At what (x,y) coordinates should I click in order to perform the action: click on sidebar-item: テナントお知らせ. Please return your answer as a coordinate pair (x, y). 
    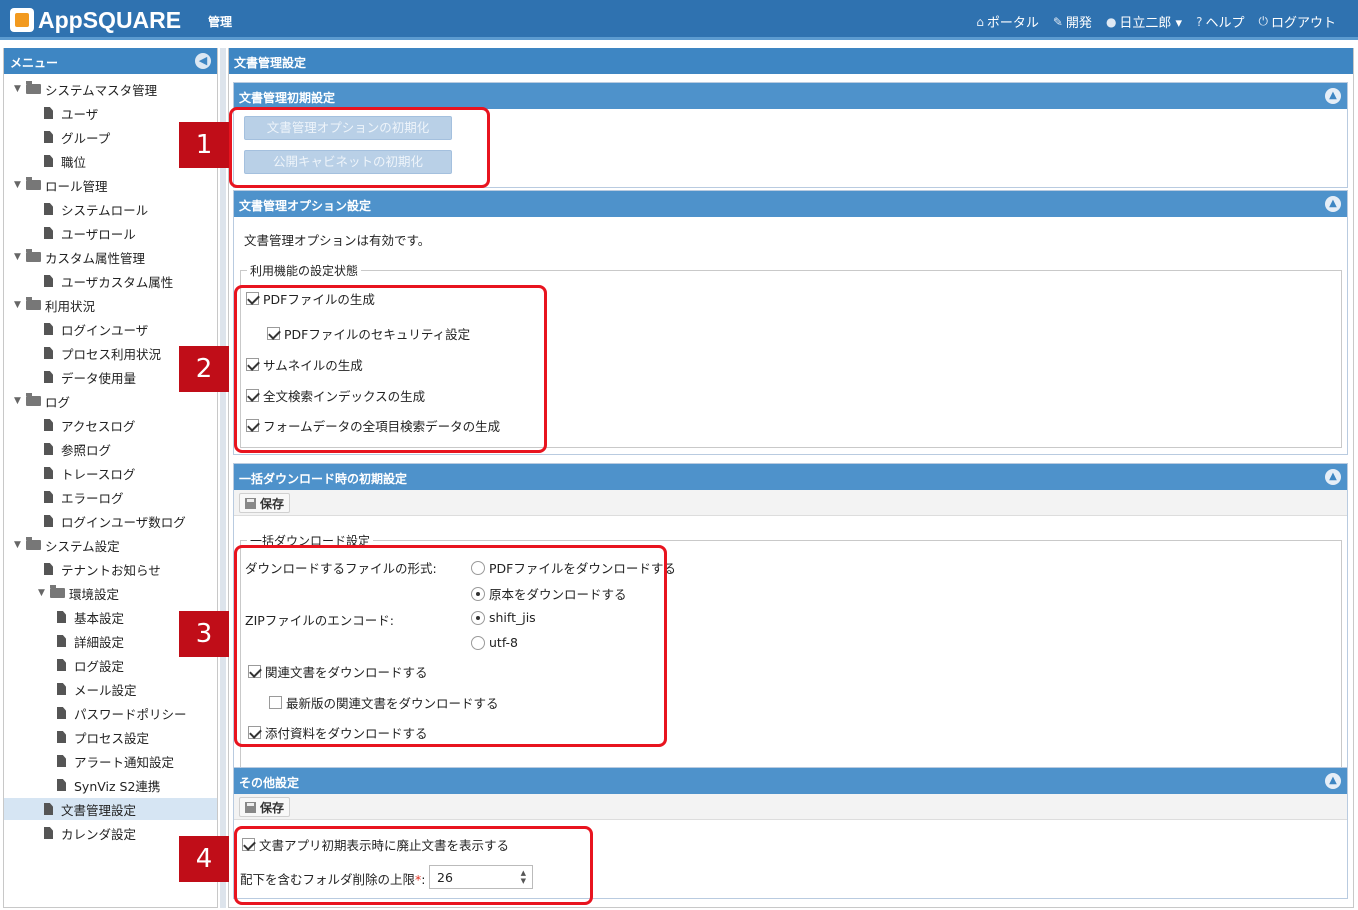
    Looking at the image, I should click on (82, 569).